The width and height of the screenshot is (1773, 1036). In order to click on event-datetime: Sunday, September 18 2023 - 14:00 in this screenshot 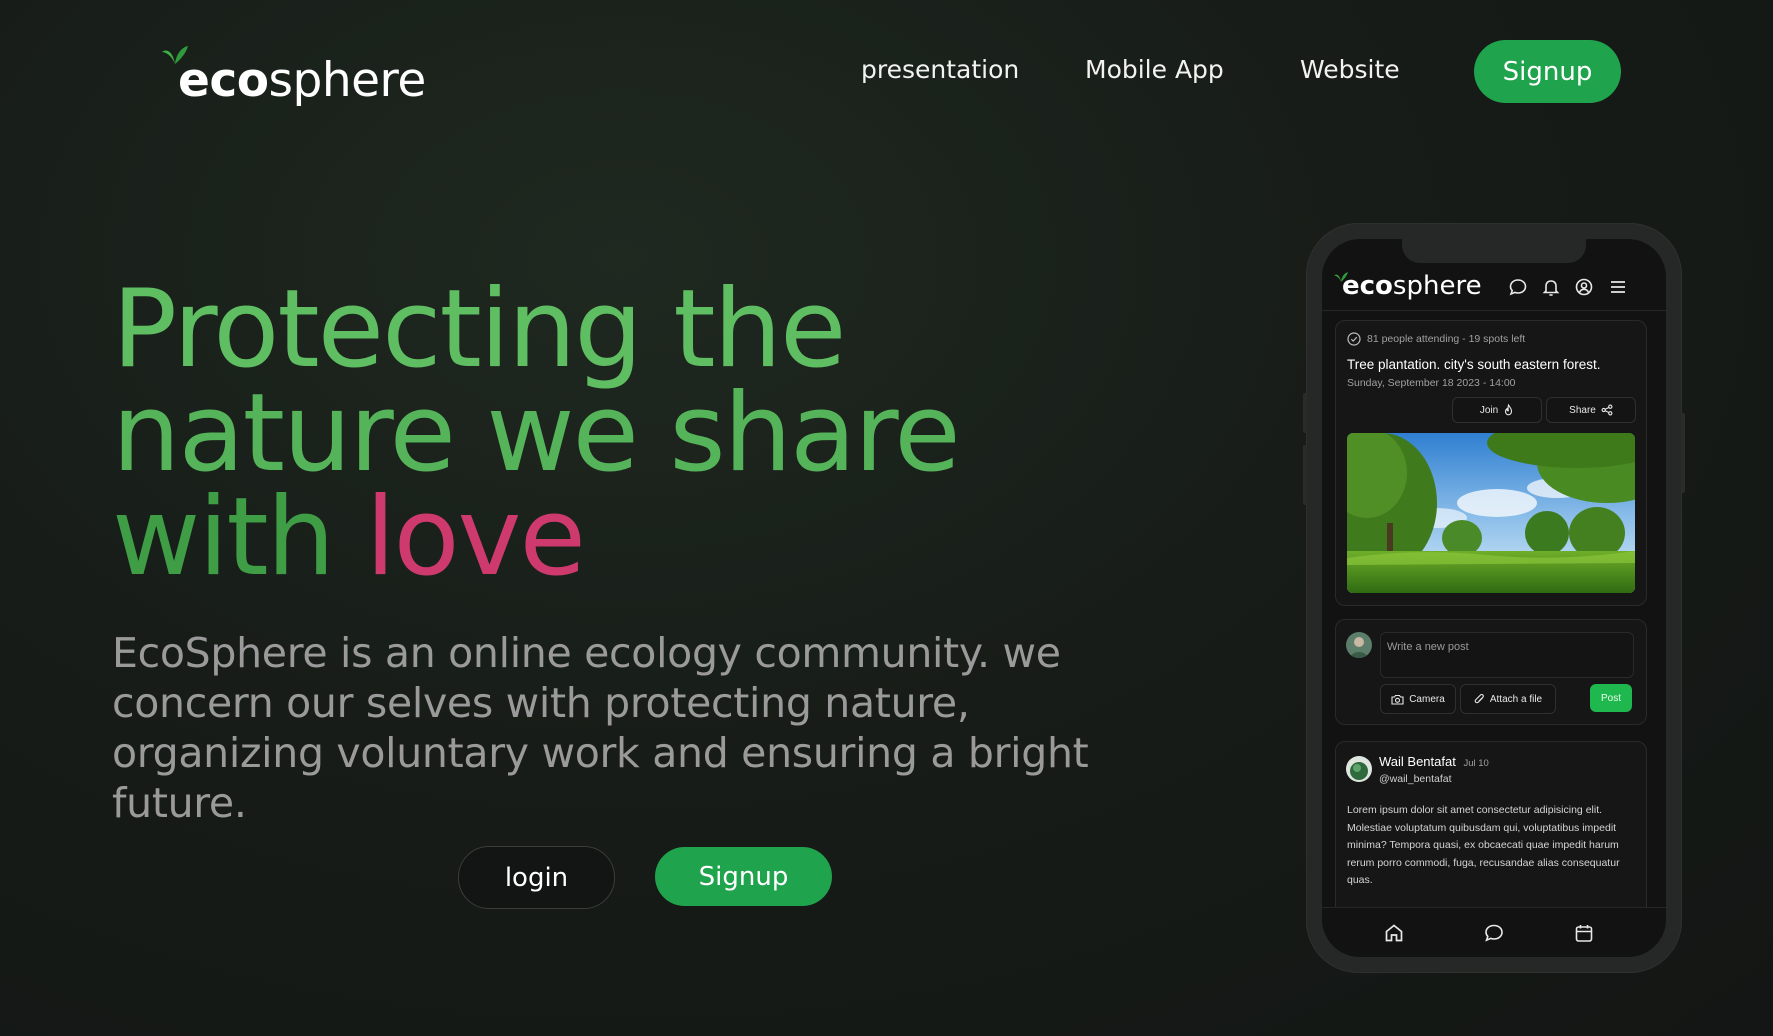, I will do `click(1431, 383)`.